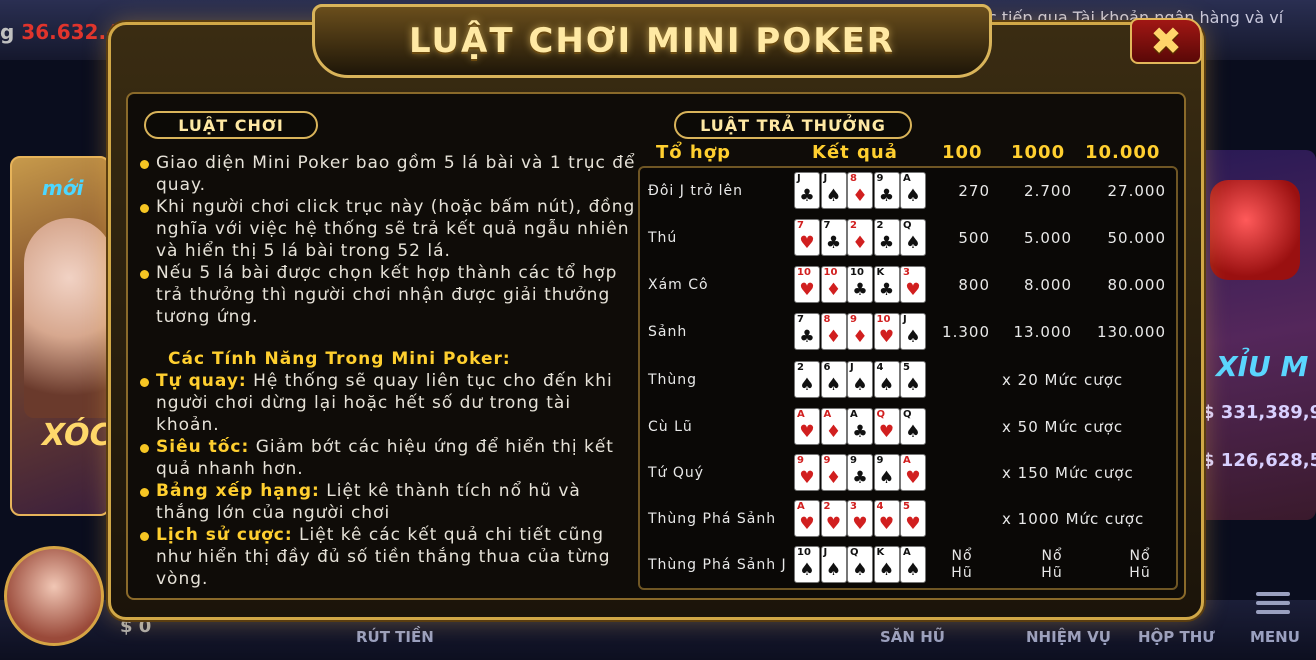 This screenshot has height=660, width=1316. What do you see at coordinates (833, 518) in the screenshot?
I see `playing-card: 2 ♥` at bounding box center [833, 518].